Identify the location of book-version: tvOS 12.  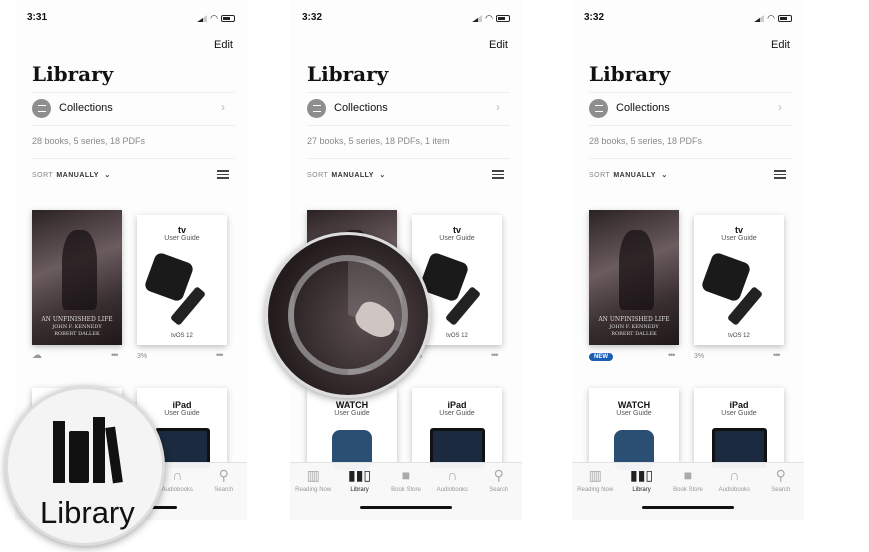
(739, 336).